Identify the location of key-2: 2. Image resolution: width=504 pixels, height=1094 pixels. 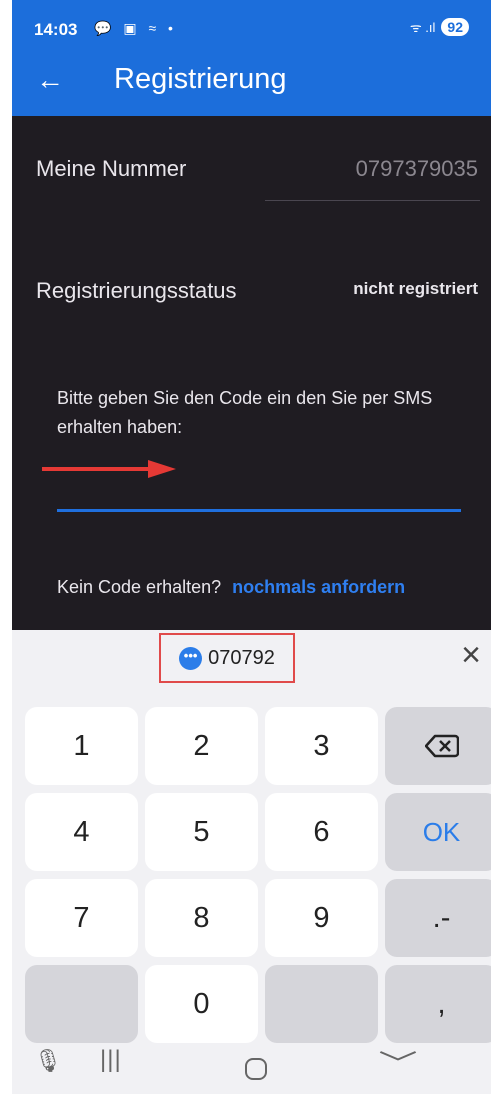
(201, 746).